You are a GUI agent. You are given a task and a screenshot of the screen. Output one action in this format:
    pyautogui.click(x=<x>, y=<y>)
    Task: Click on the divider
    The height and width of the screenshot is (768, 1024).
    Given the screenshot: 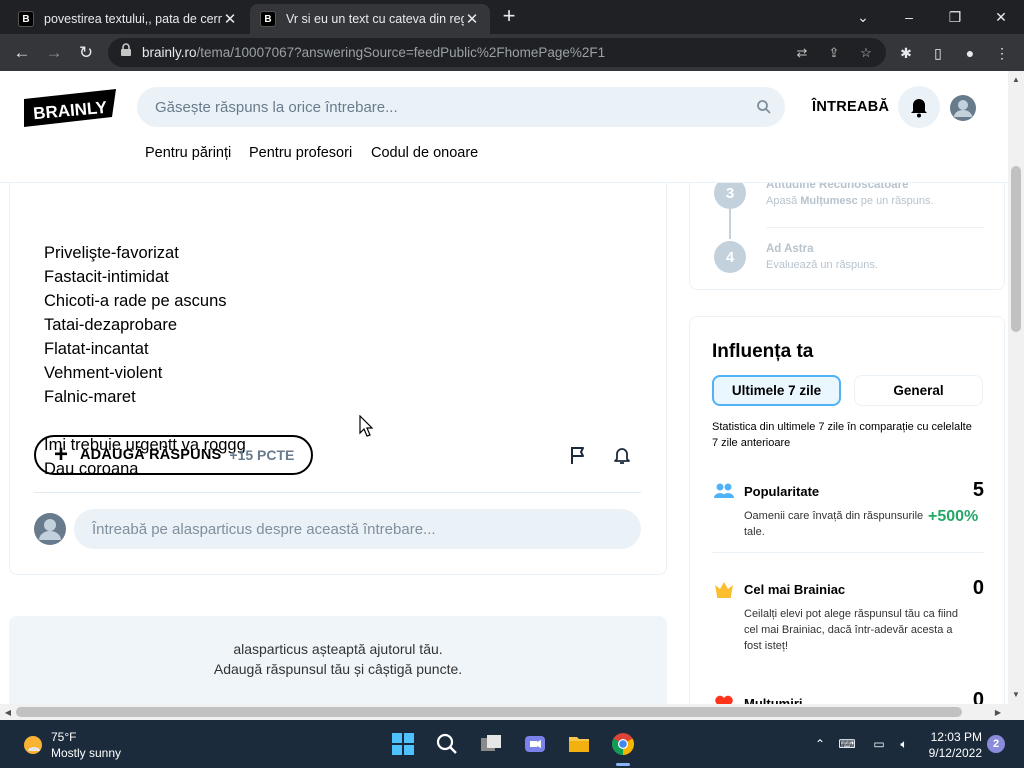 What is the action you would take?
    pyautogui.click(x=337, y=492)
    